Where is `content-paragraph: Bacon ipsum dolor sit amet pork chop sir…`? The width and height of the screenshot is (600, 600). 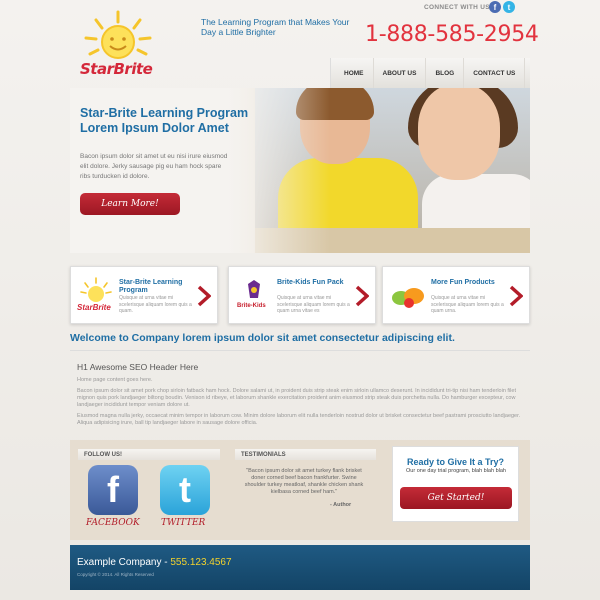 content-paragraph: Bacon ipsum dolor sit amet pork chop sir… is located at coordinates (296, 398).